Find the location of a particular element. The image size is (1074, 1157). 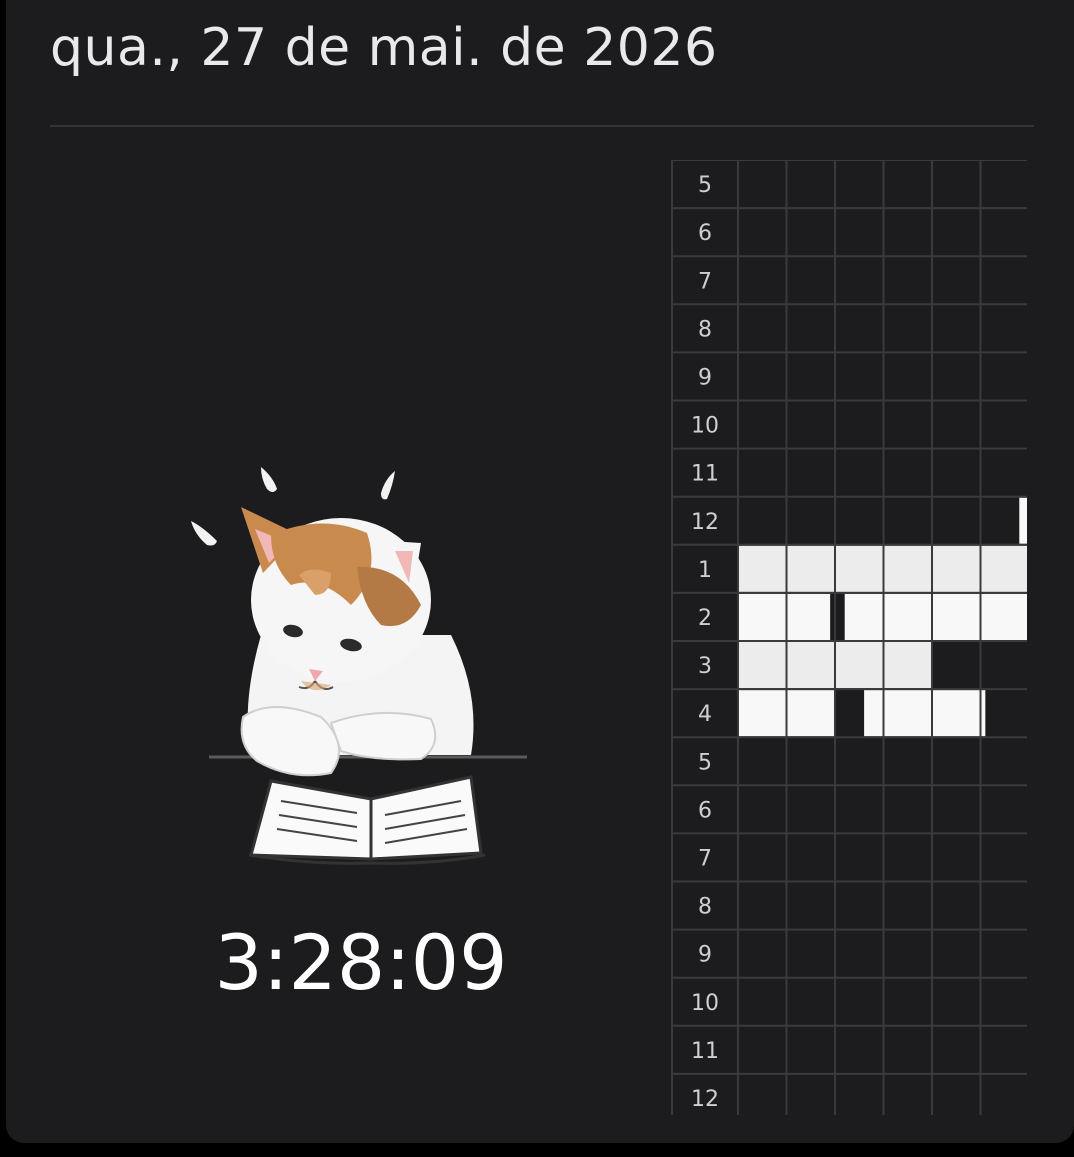

header-divider is located at coordinates (542, 126).